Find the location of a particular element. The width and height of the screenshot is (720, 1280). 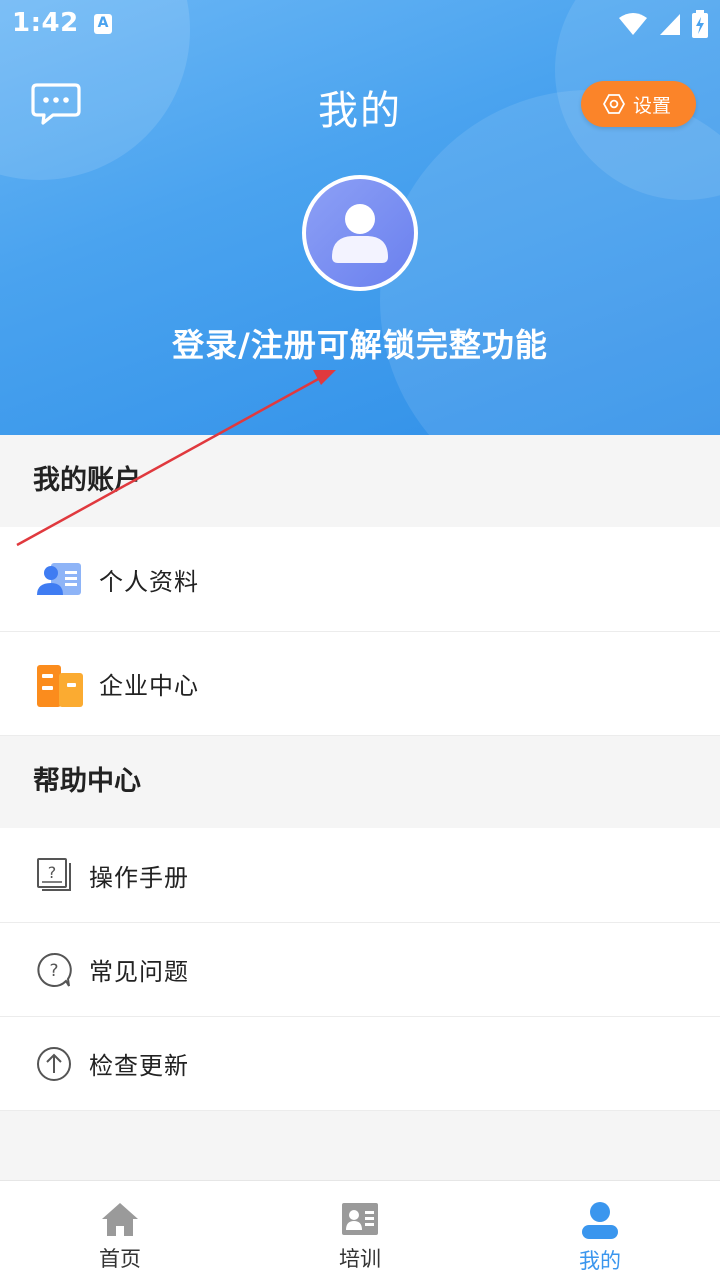

tab-label: 我的 is located at coordinates (600, 1261).